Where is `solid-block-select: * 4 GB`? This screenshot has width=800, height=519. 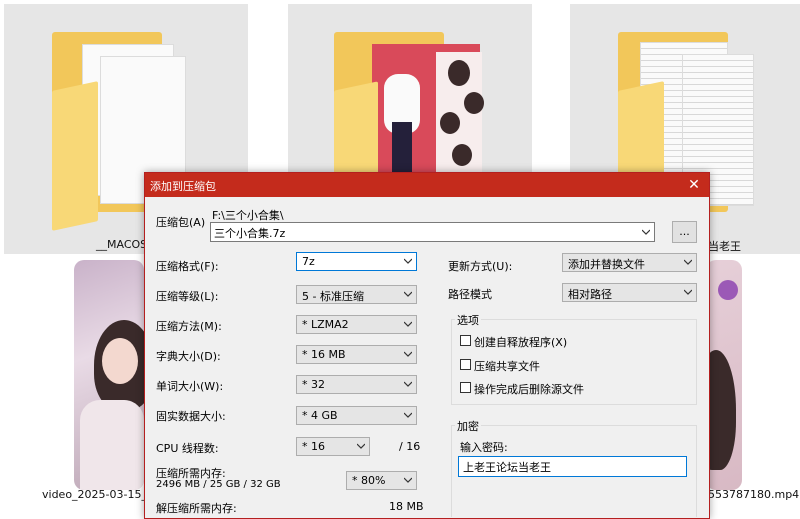
solid-block-select: * 4 GB is located at coordinates (356, 415).